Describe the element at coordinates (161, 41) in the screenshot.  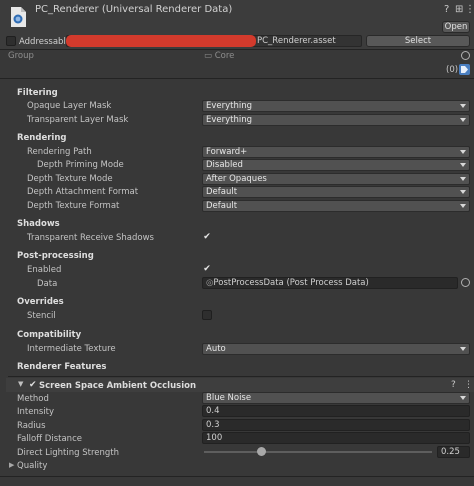
I see `redaction-bar` at that location.